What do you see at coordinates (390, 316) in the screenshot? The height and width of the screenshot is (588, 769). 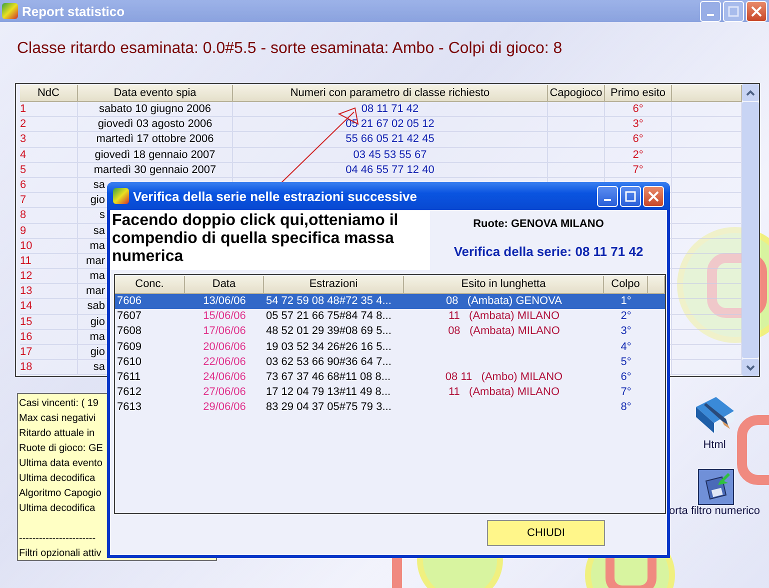 I see `table-row: 7607 15/06/06 05 57 21 66 75#84 74 8... 11 (Ambata) MILANO 2°` at bounding box center [390, 316].